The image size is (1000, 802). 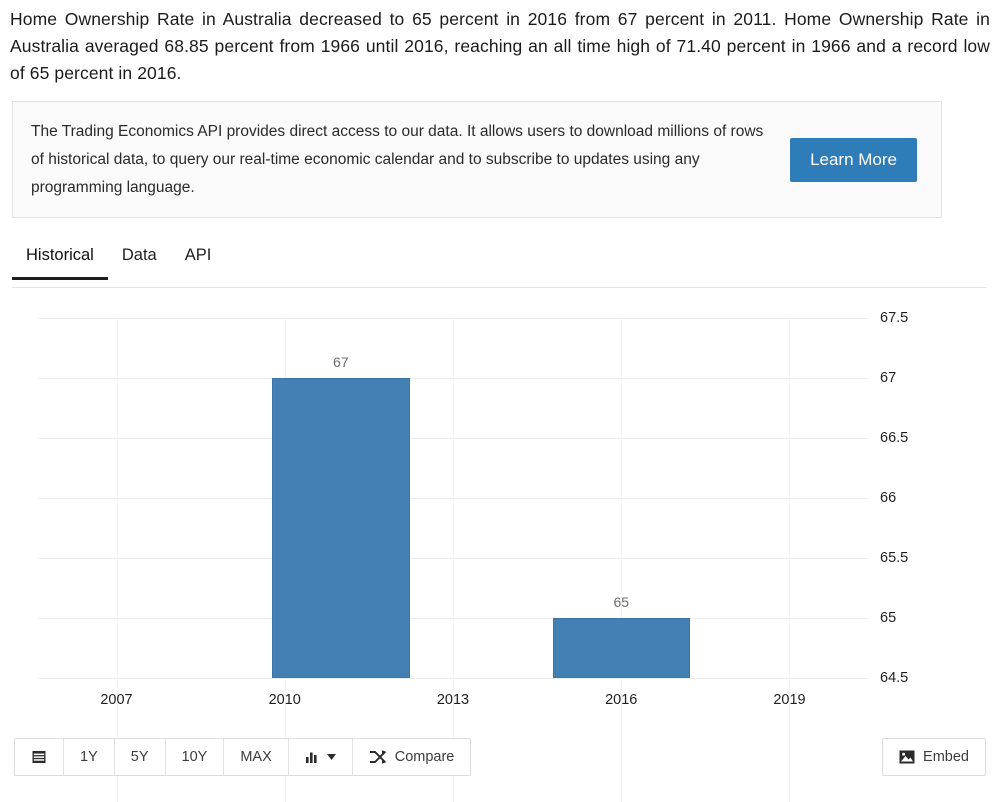 I want to click on y-tick-label: 66, so click(x=888, y=498).